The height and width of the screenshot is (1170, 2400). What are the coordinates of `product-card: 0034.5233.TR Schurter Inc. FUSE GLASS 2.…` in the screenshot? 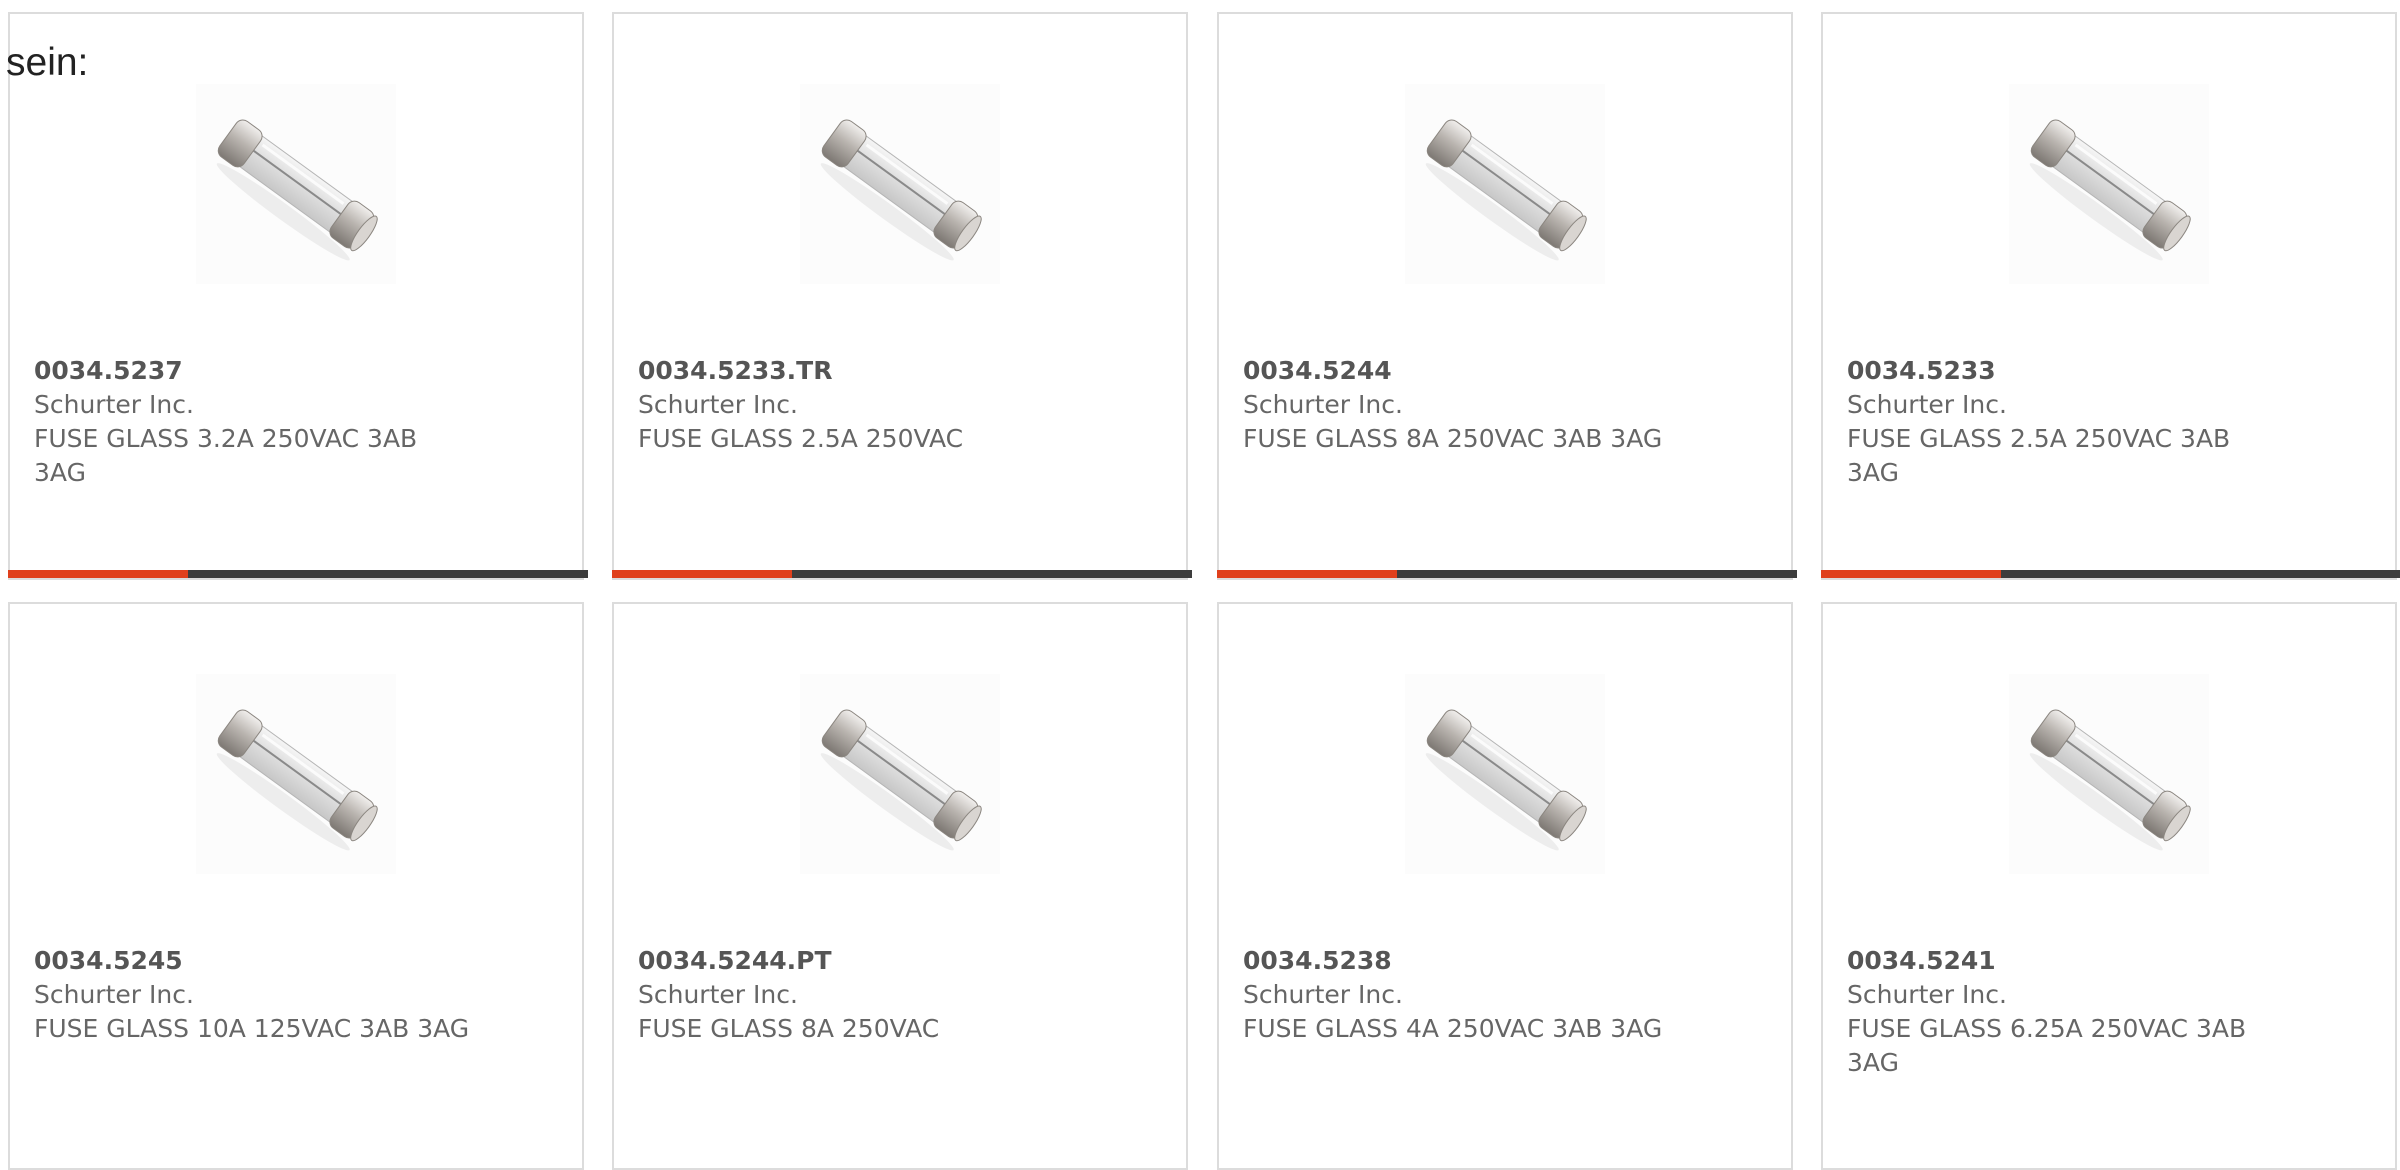 It's located at (902, 296).